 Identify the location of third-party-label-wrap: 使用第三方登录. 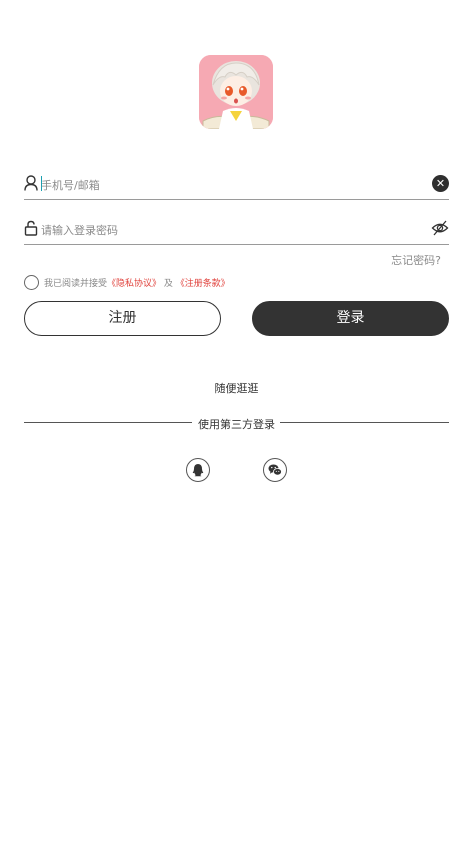
(236, 424).